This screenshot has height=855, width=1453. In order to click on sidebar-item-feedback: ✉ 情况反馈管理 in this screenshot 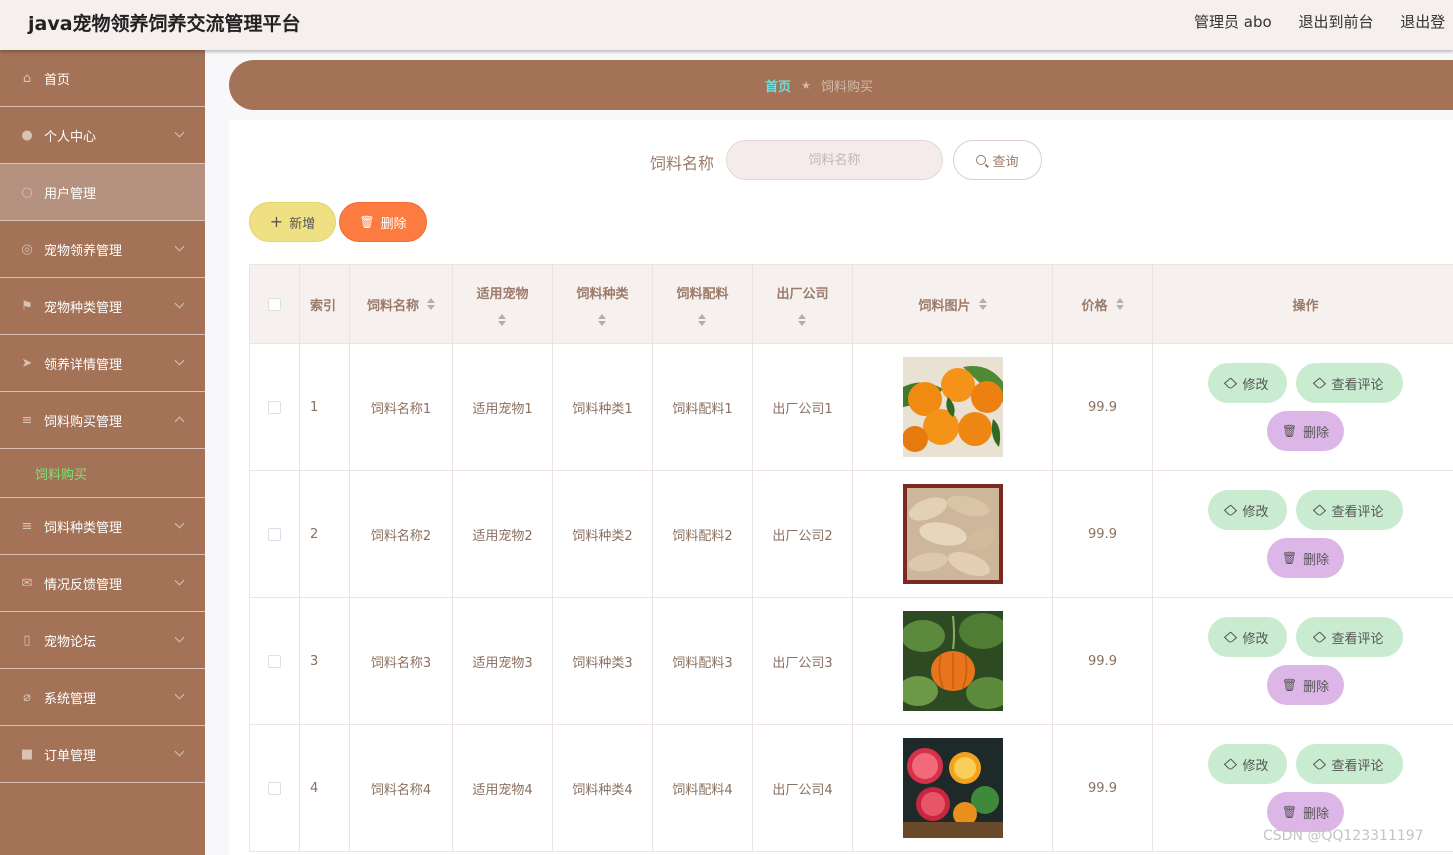, I will do `click(102, 583)`.